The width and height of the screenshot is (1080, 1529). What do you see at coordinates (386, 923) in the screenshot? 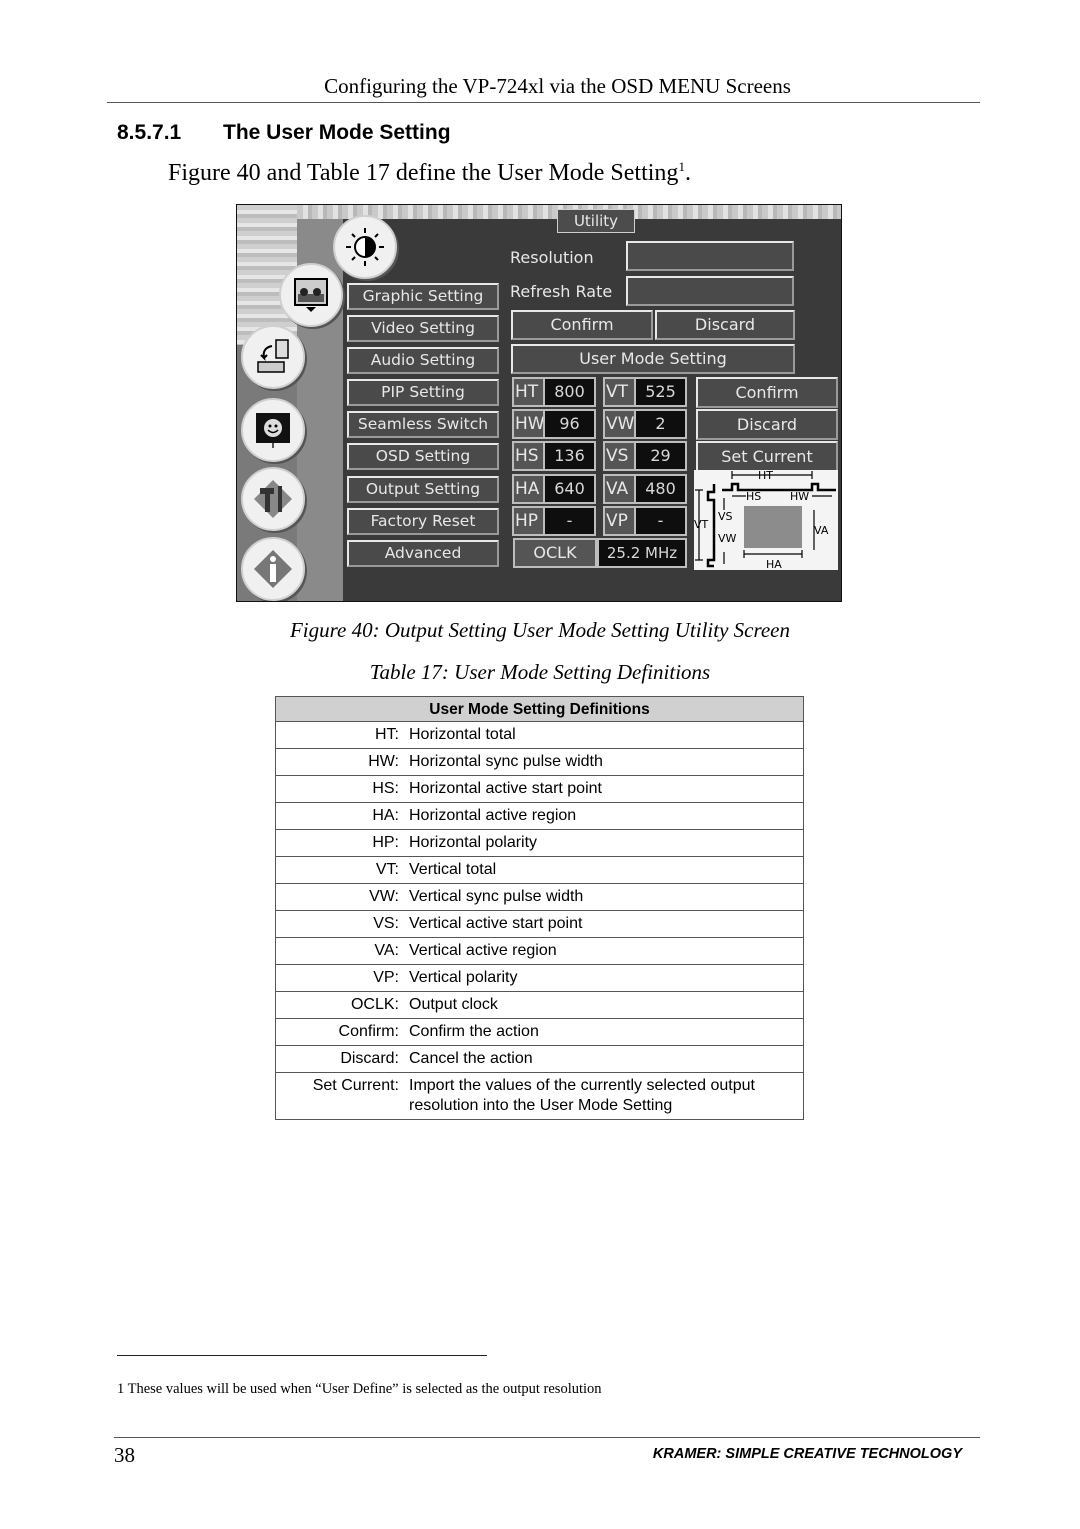
I see `term-cell: VS:` at bounding box center [386, 923].